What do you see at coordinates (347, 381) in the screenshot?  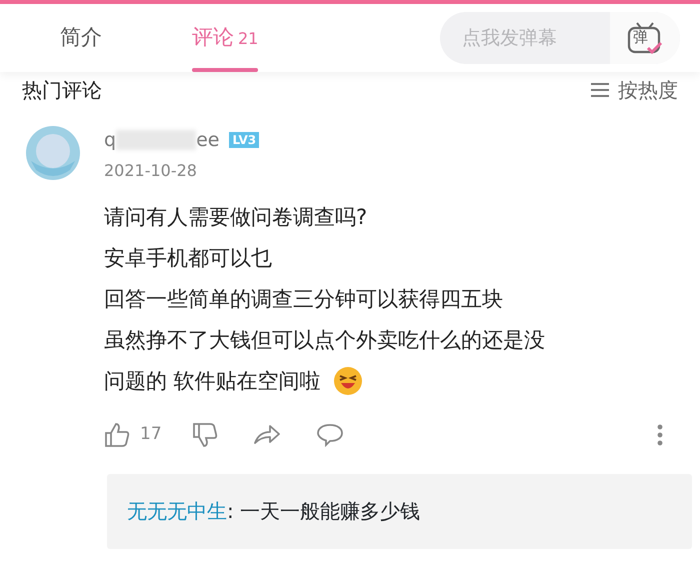 I see `laughing-emoji-icon` at bounding box center [347, 381].